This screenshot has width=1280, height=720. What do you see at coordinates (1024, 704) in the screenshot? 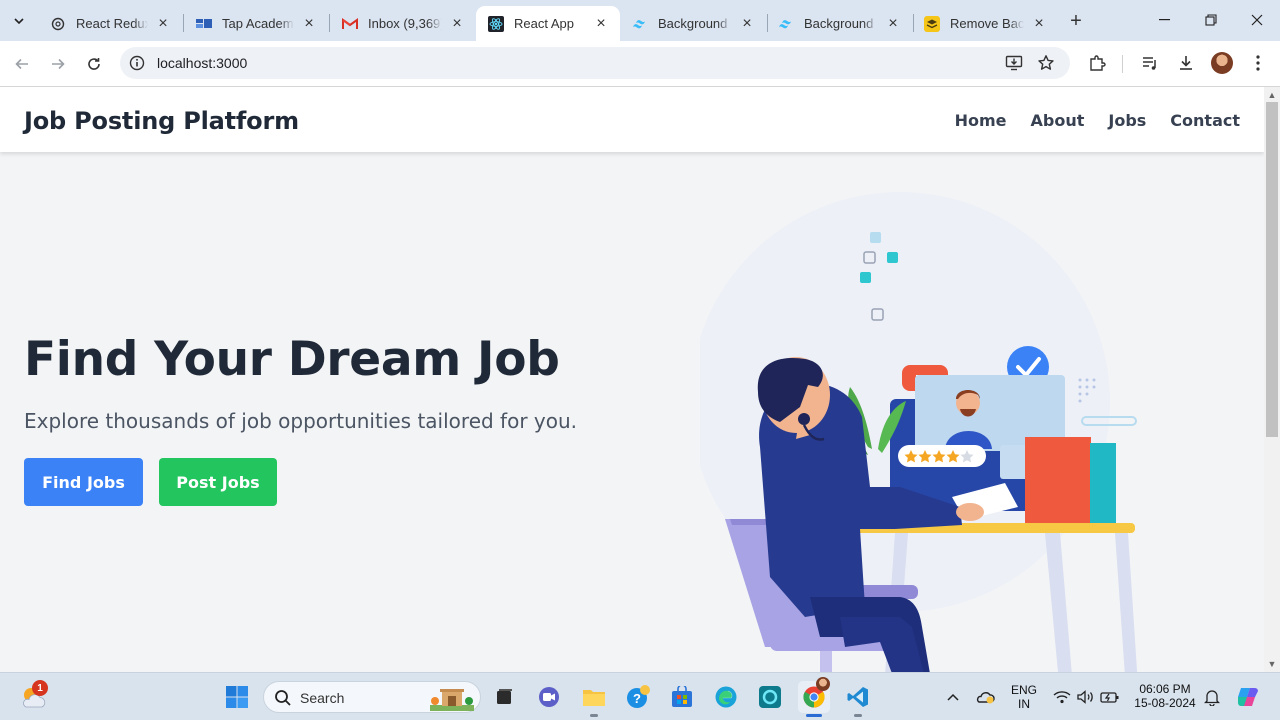
I see `region-code: IN` at bounding box center [1024, 704].